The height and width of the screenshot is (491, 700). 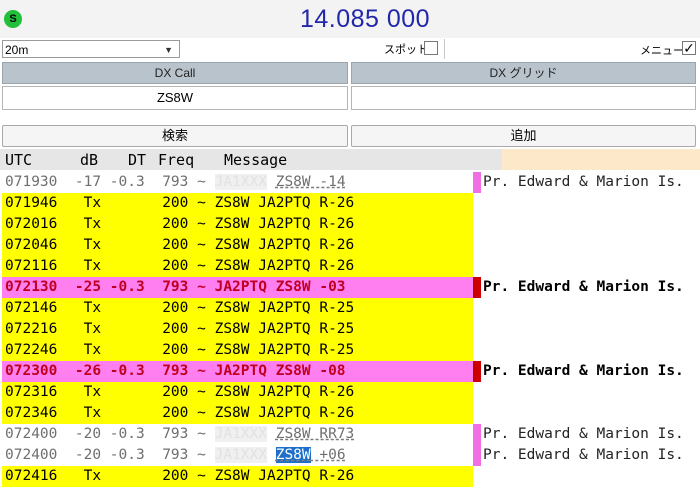 What do you see at coordinates (310, 182) in the screenshot?
I see `cell-msg: ZS8W -14` at bounding box center [310, 182].